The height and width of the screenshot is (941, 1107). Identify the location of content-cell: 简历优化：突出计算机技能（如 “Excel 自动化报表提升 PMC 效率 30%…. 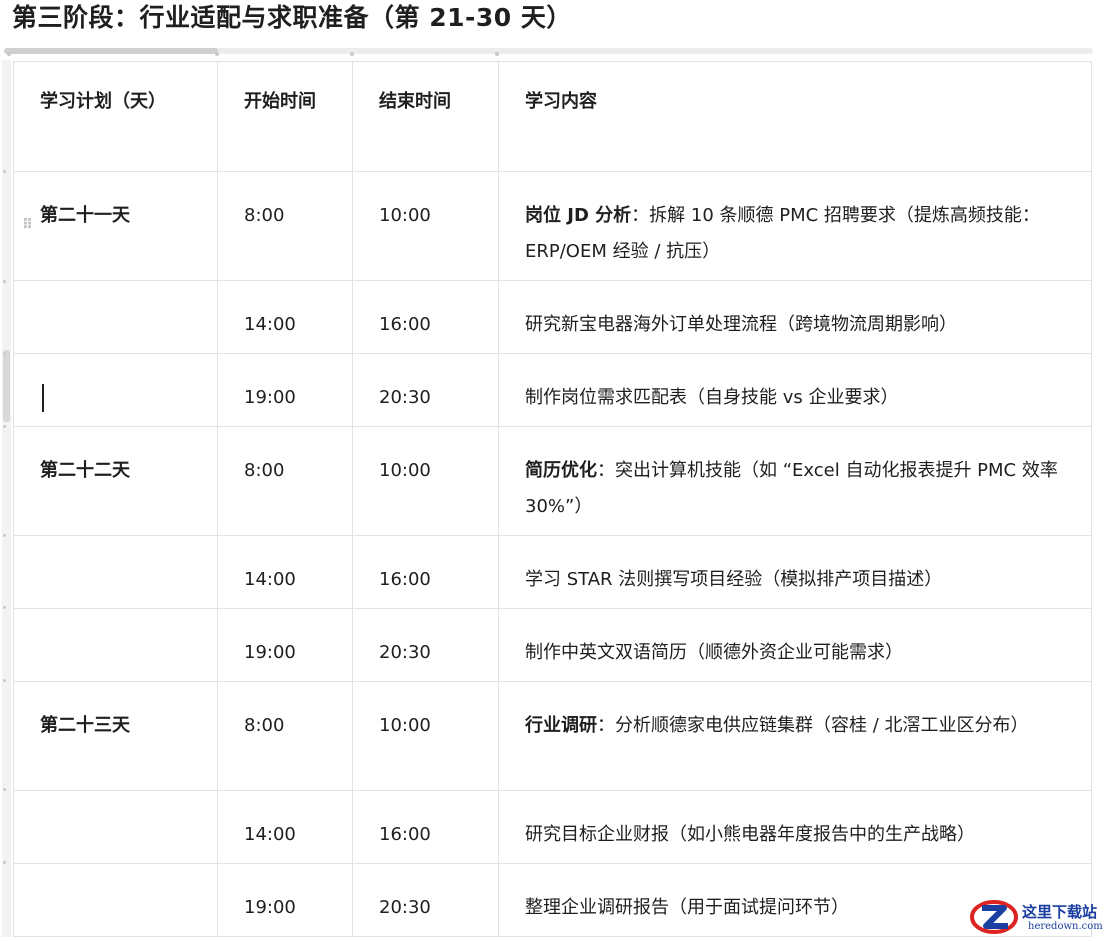
(795, 481).